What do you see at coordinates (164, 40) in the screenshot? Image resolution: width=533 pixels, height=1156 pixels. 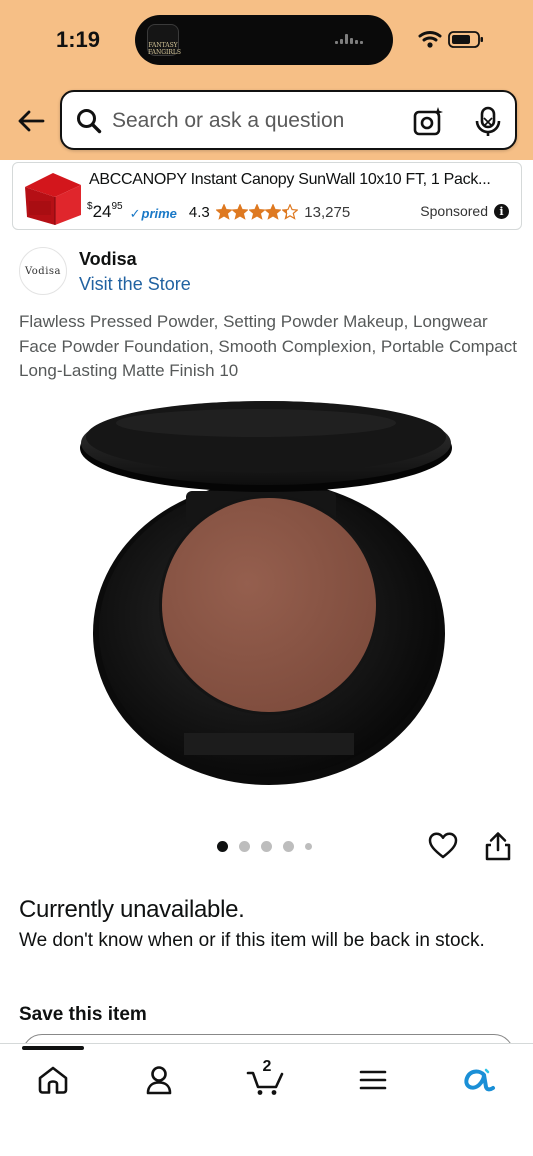 I see `now-playing-app-icon: FANTASY FANGIRLS` at bounding box center [164, 40].